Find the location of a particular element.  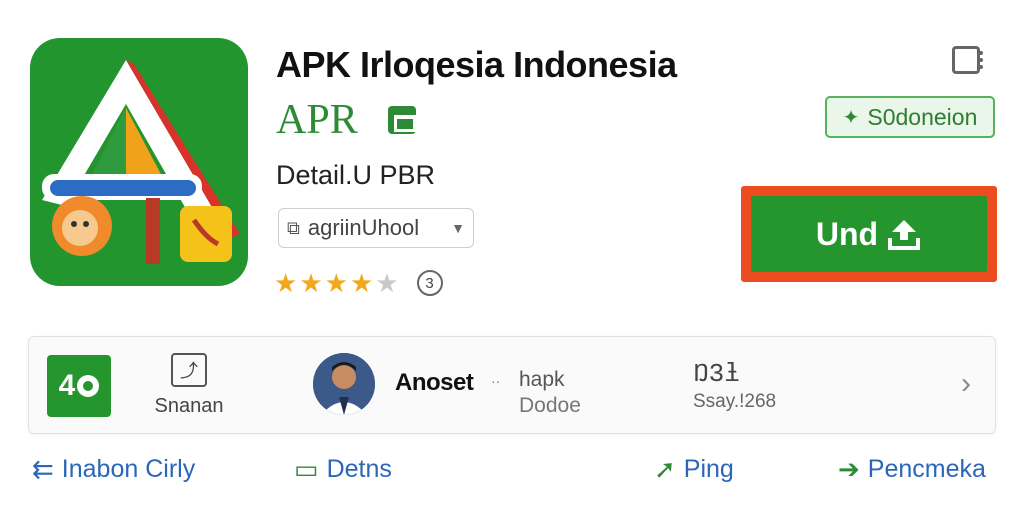

category-pair: hapk Dodoe is located at coordinates (550, 393).